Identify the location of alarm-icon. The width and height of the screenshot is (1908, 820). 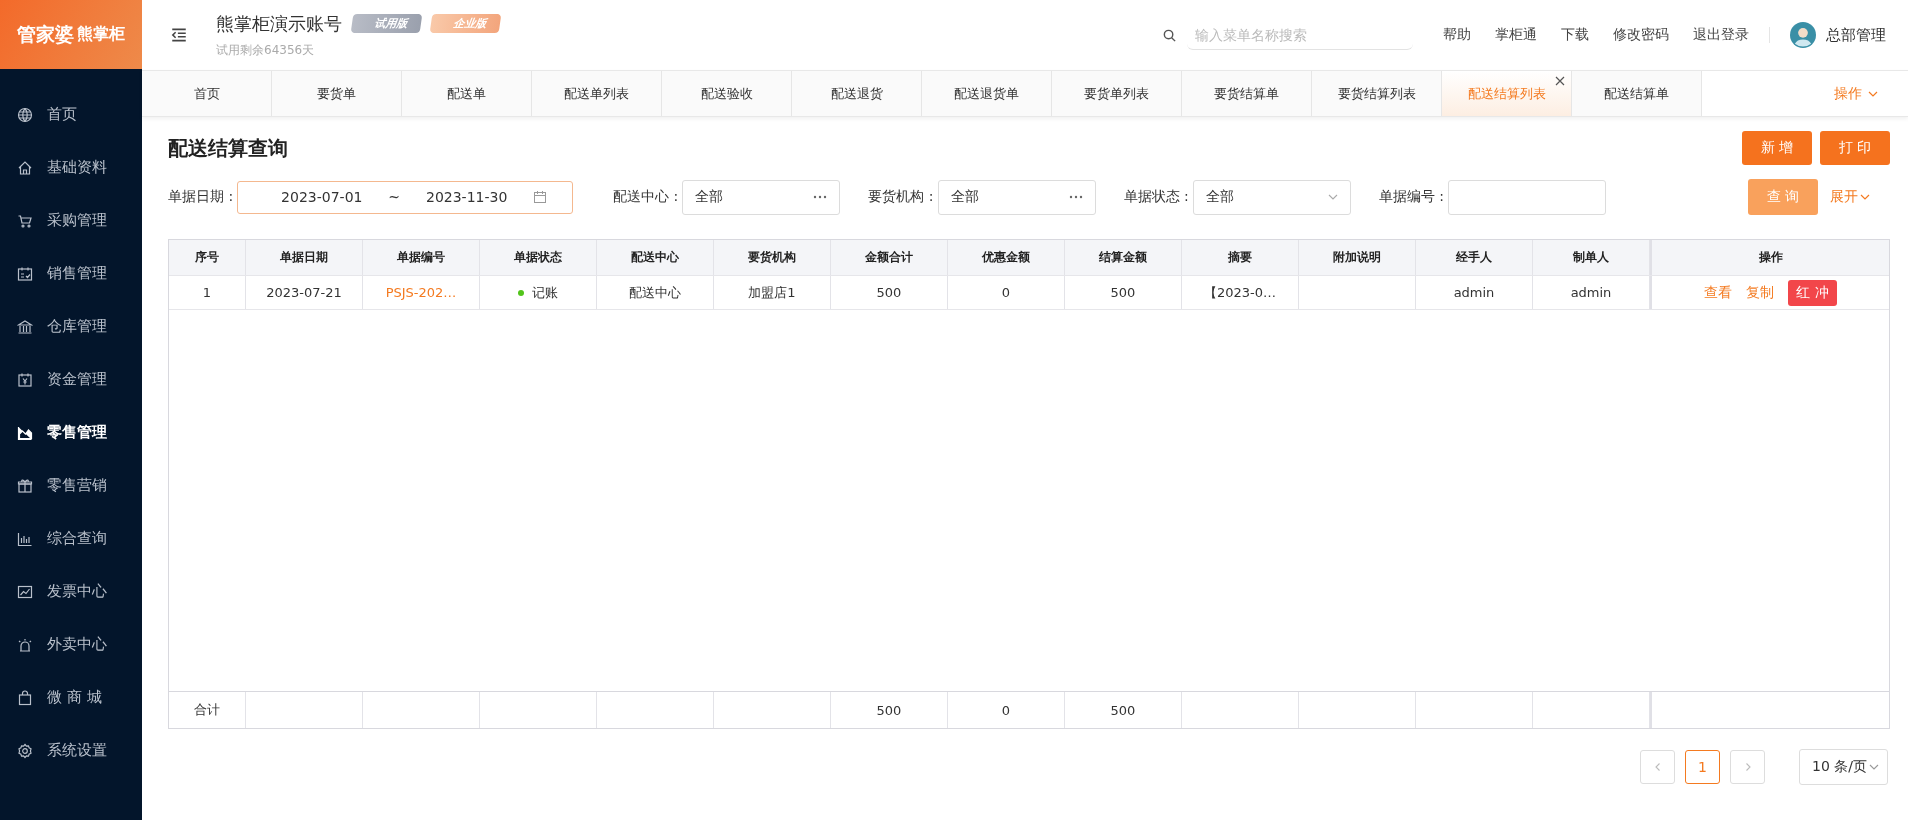
(25, 644).